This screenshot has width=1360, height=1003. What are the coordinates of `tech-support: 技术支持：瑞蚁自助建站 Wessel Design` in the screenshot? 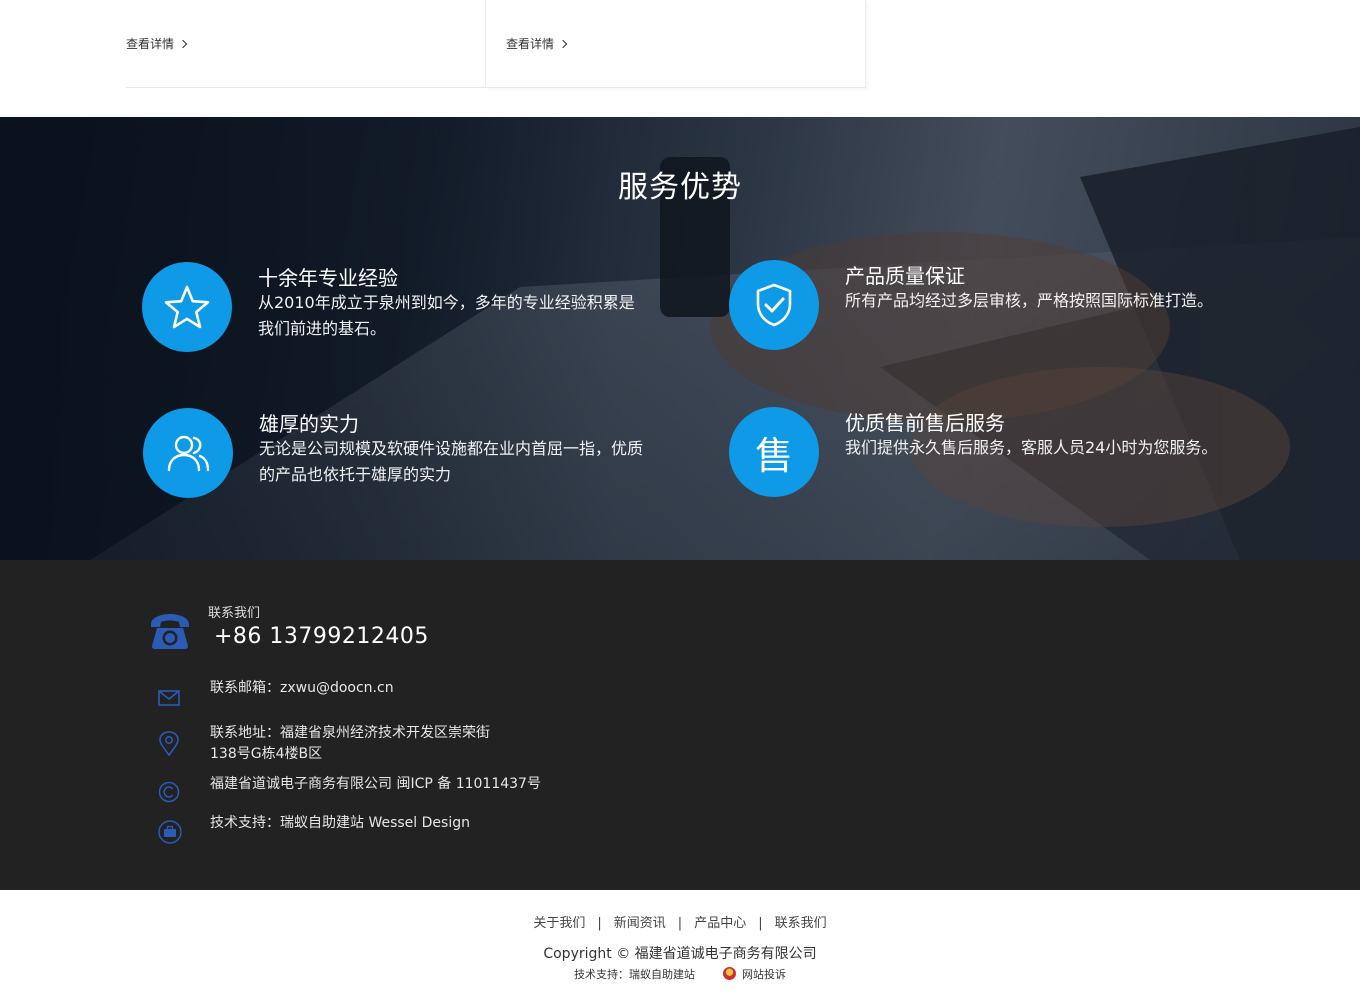 It's located at (340, 823).